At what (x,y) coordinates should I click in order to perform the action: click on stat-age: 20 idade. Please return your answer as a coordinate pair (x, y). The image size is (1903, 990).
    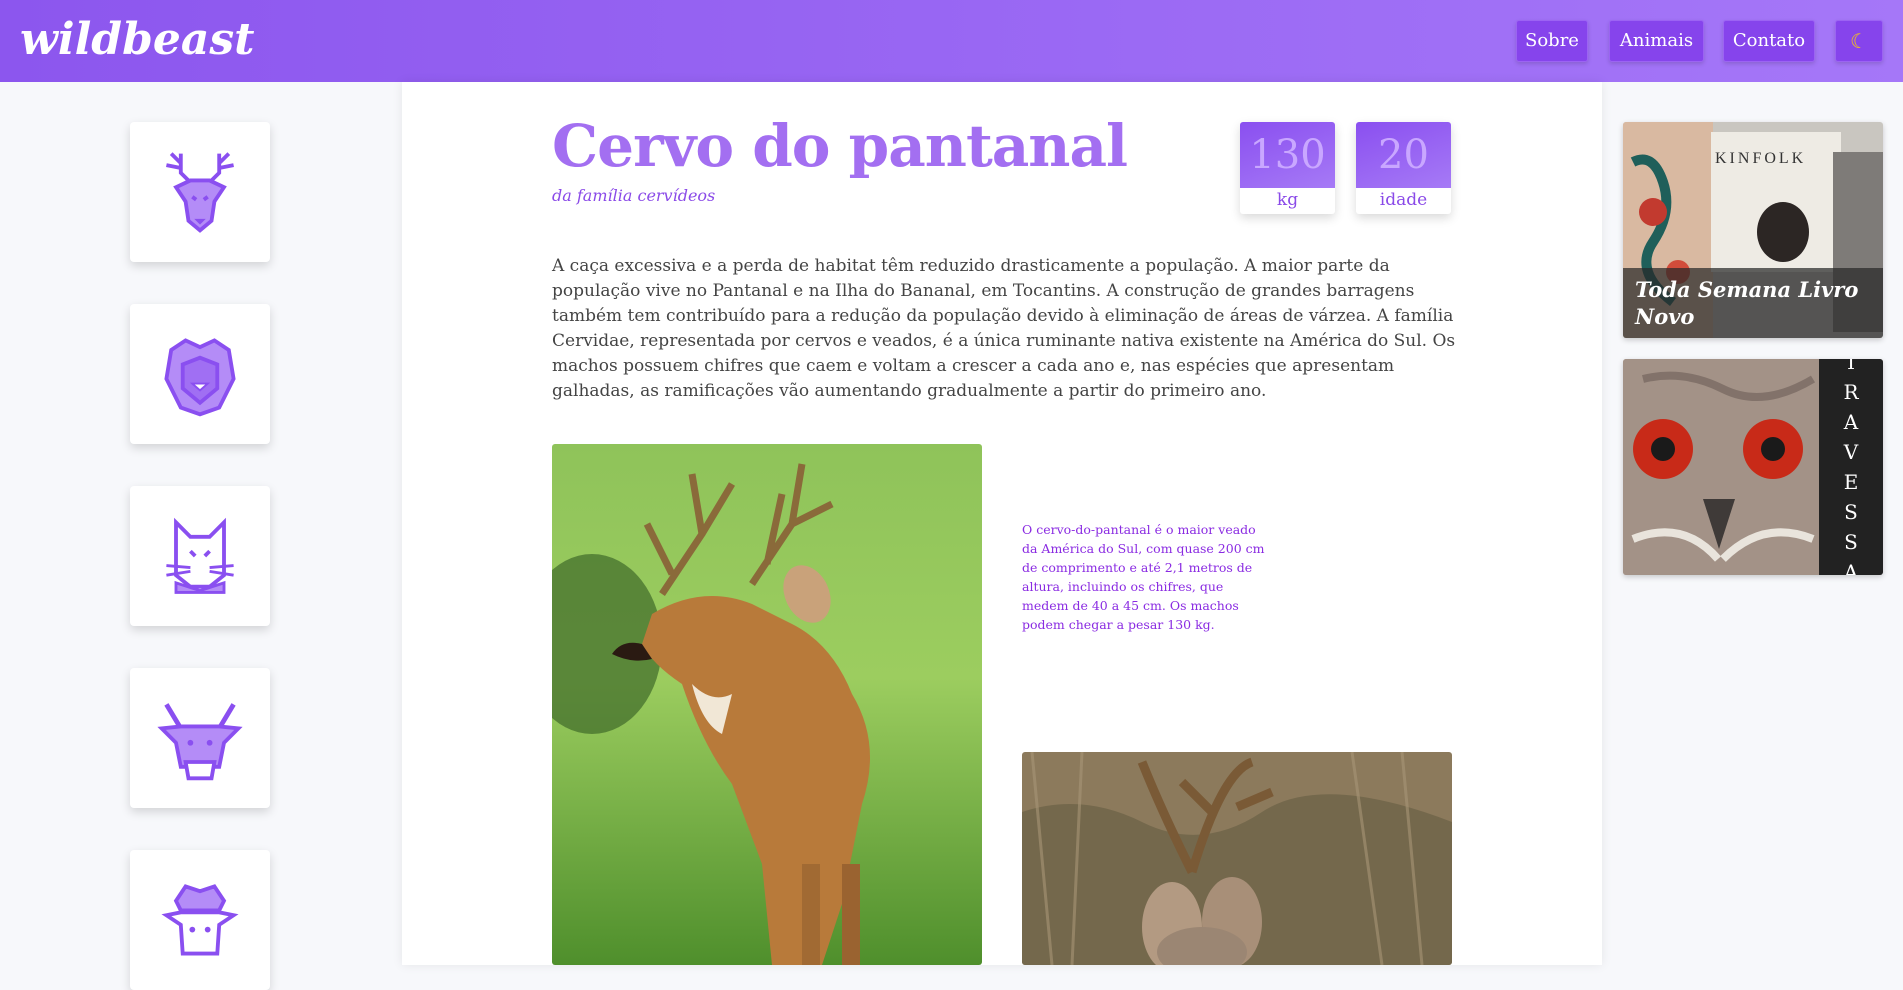
    Looking at the image, I should click on (1403, 168).